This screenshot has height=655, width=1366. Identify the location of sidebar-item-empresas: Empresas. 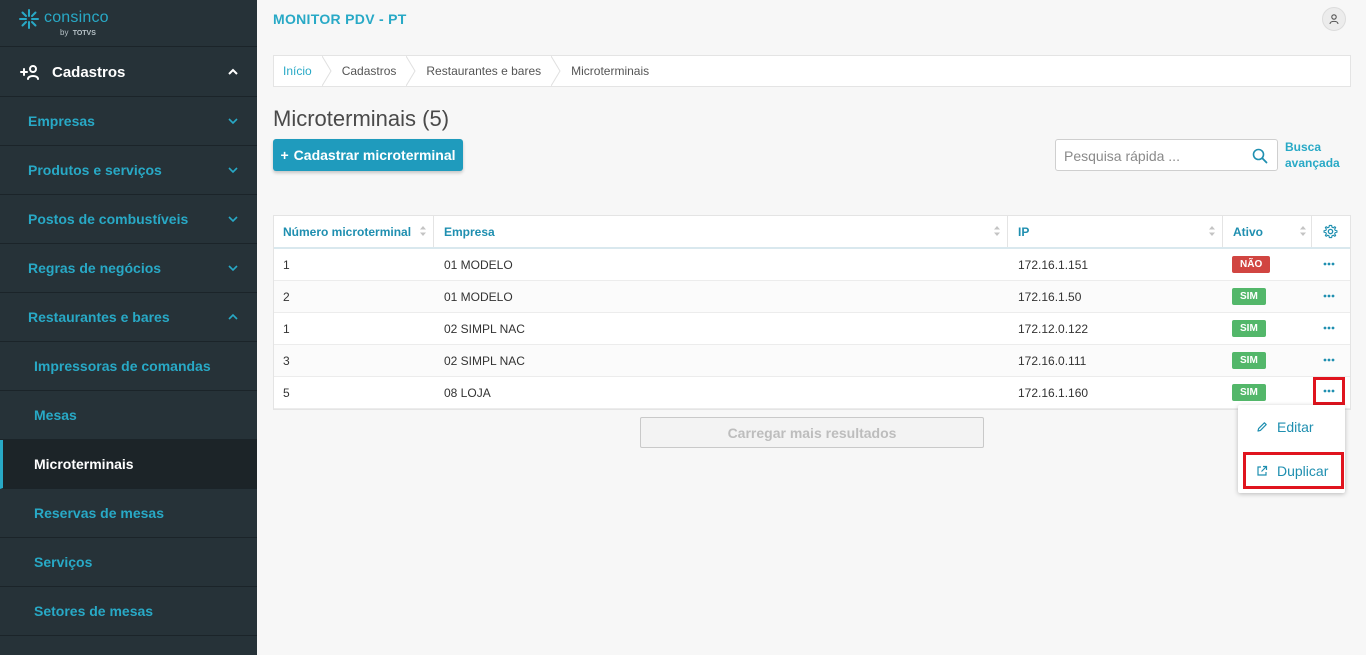
(128, 121).